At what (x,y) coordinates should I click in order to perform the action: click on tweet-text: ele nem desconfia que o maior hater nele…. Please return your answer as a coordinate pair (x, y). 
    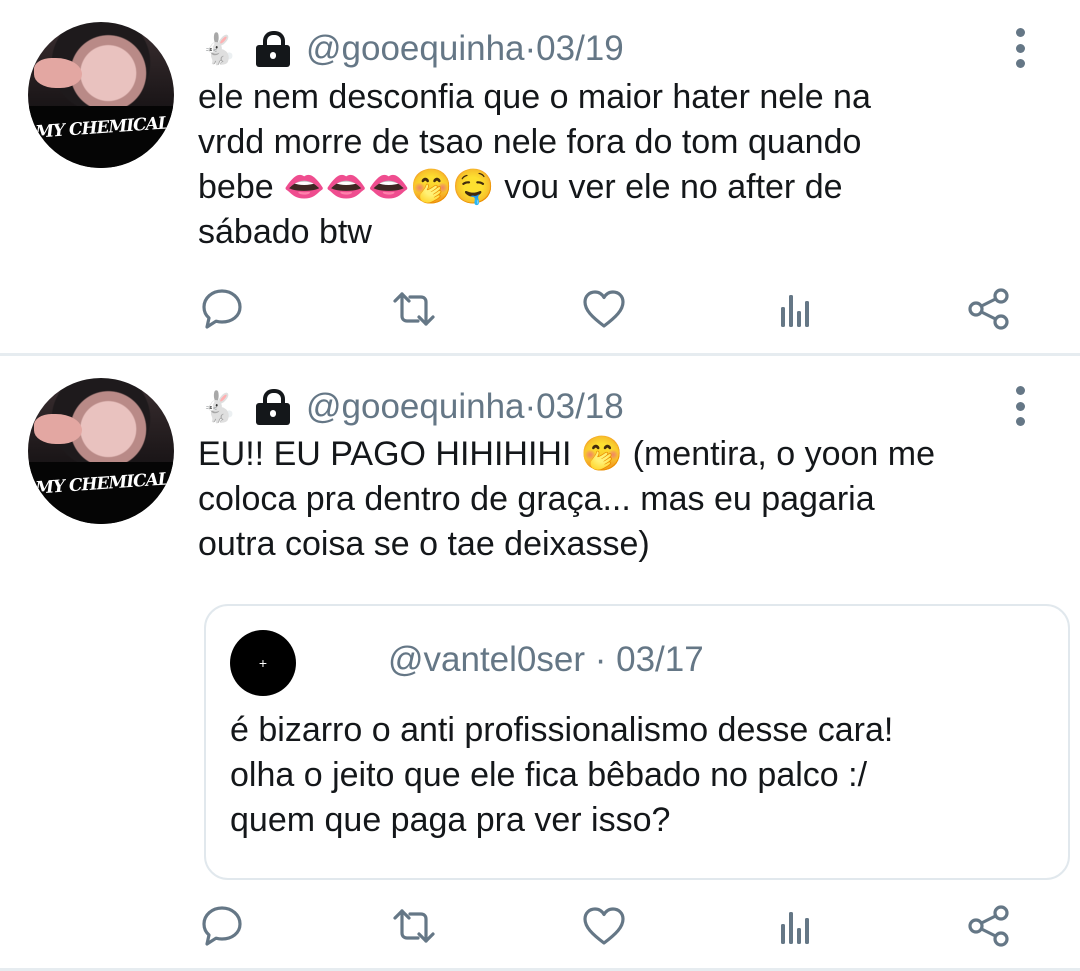
    Looking at the image, I should click on (534, 164).